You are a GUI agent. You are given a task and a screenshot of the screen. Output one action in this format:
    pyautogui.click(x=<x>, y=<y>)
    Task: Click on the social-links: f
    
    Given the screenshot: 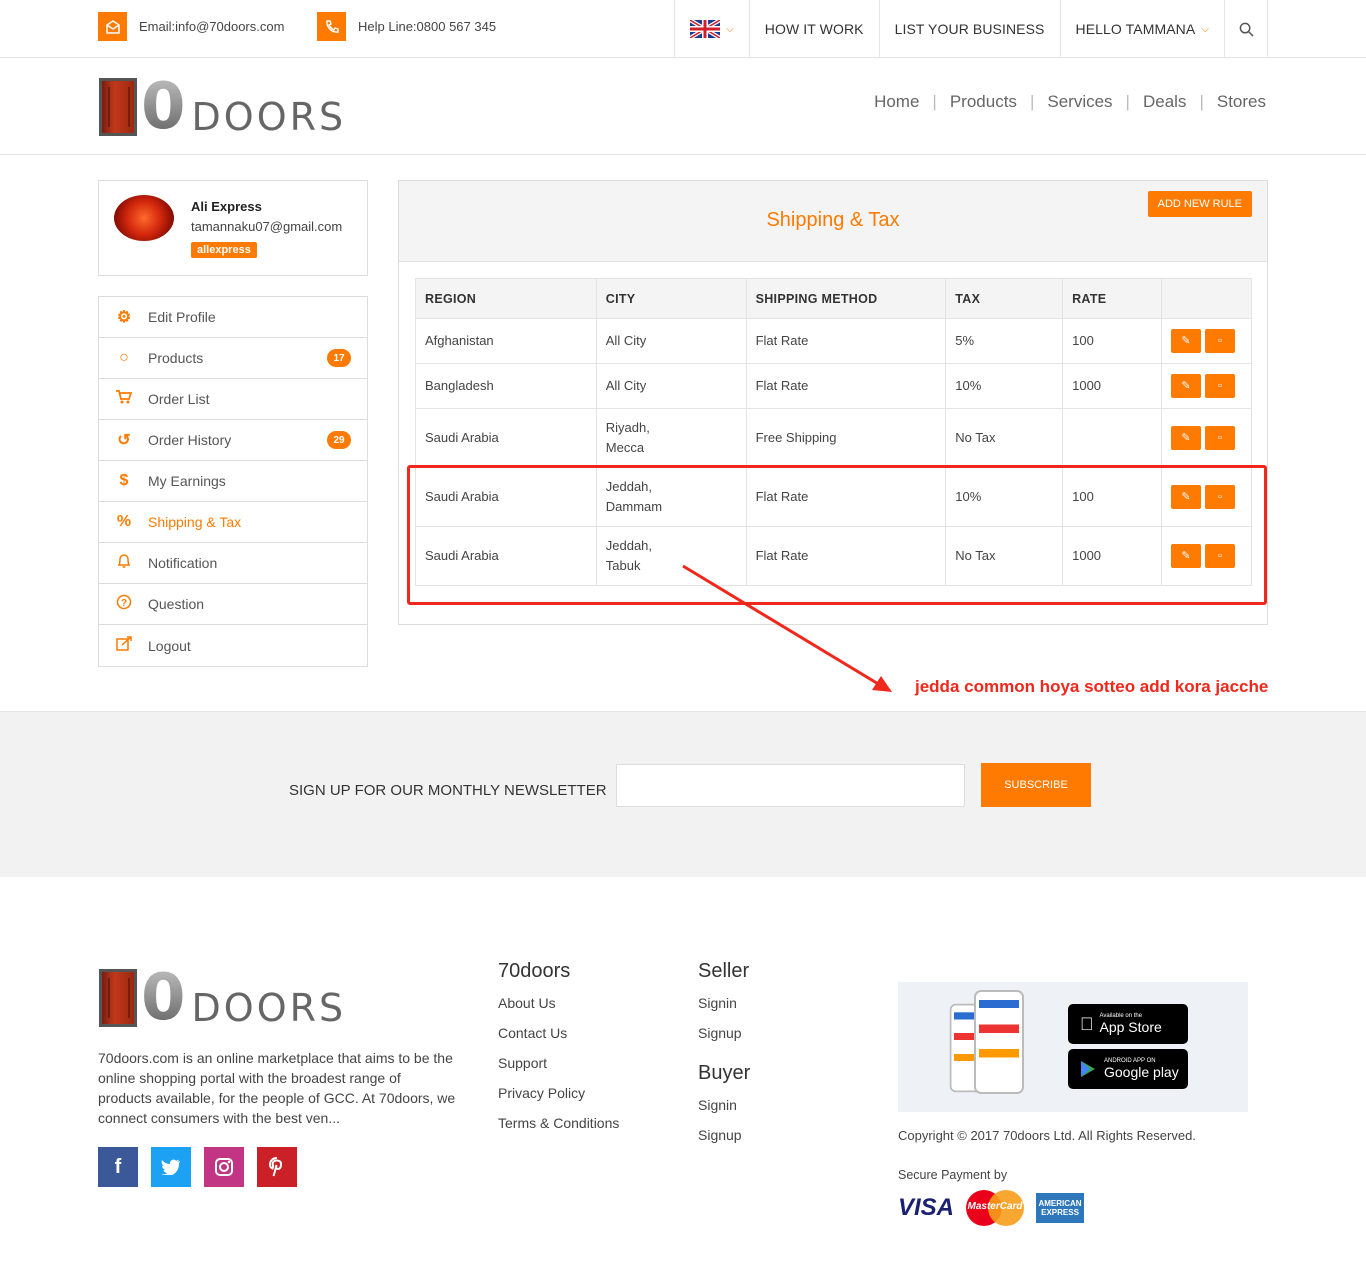 What is the action you would take?
    pyautogui.click(x=197, y=1167)
    